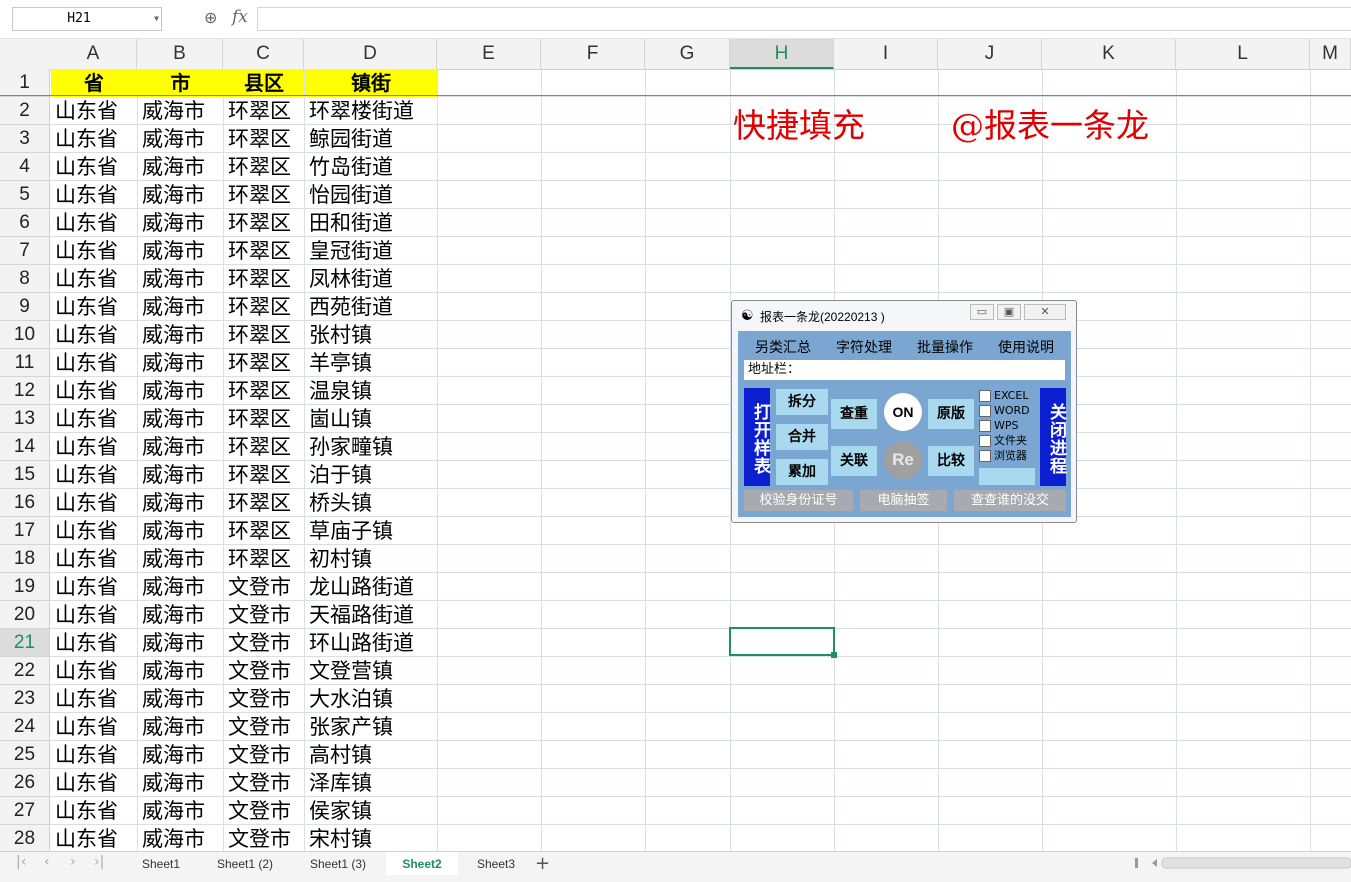 The width and height of the screenshot is (1351, 882). What do you see at coordinates (180, 475) in the screenshot?
I see `cell-b15: 威海市` at bounding box center [180, 475].